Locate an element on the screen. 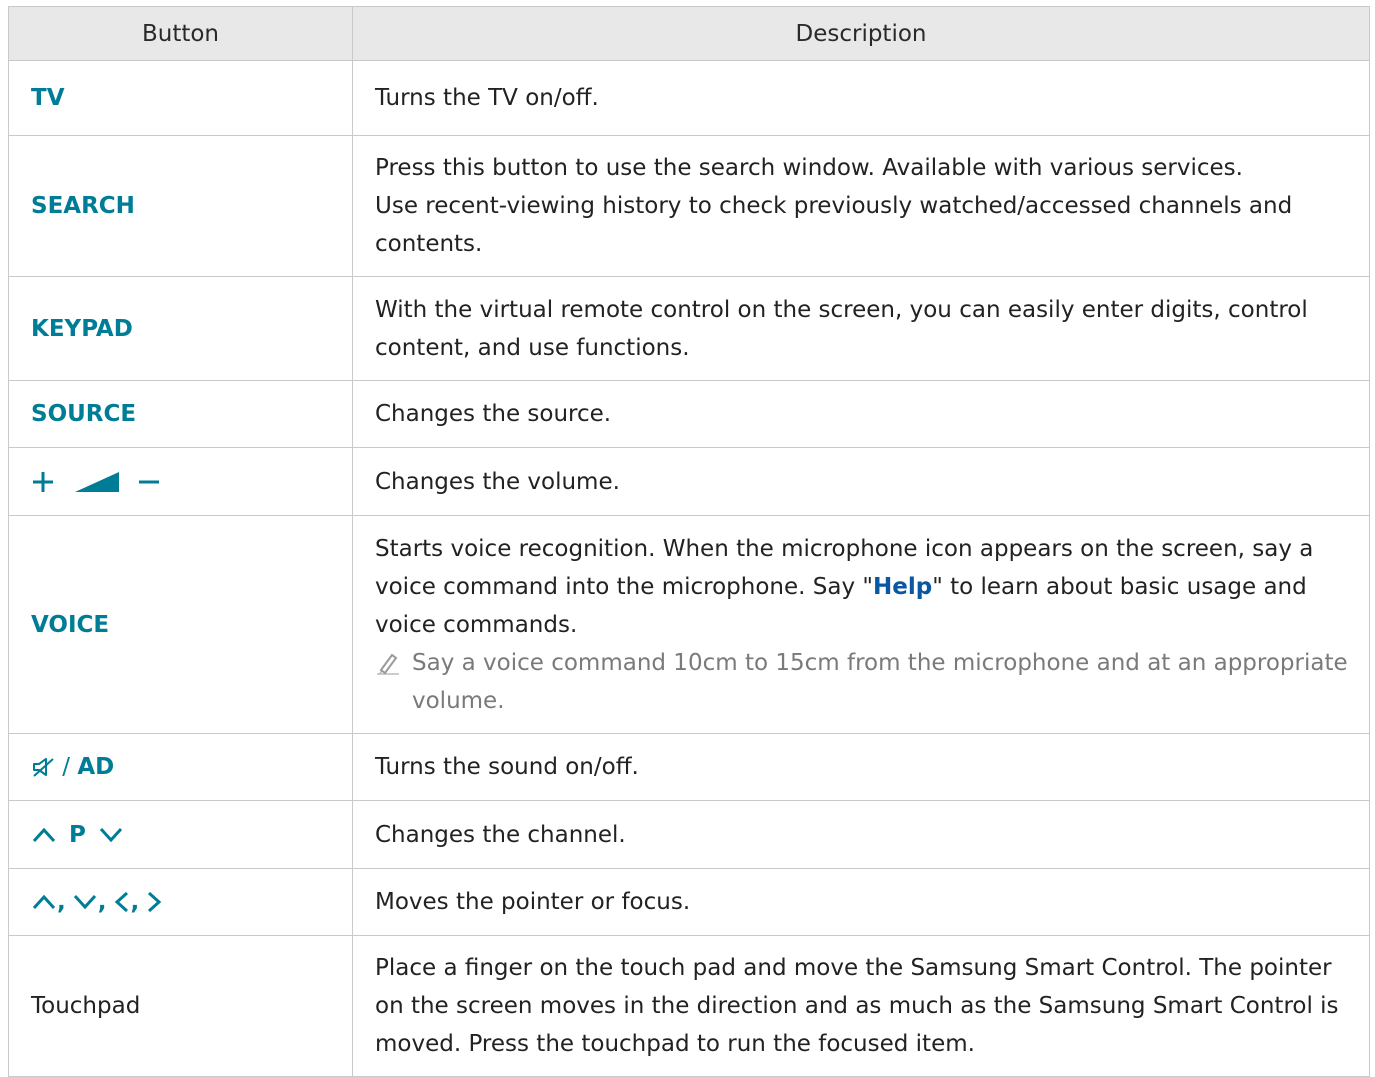 The height and width of the screenshot is (1077, 1375). plus-icon is located at coordinates (43, 482).